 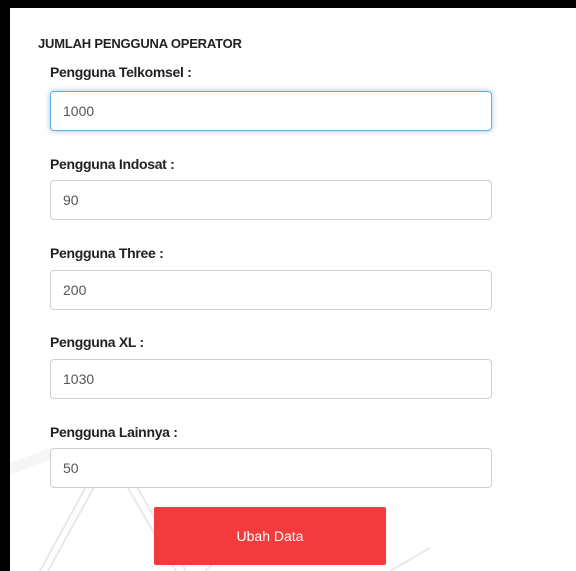 I want to click on three-input, so click(x=271, y=290).